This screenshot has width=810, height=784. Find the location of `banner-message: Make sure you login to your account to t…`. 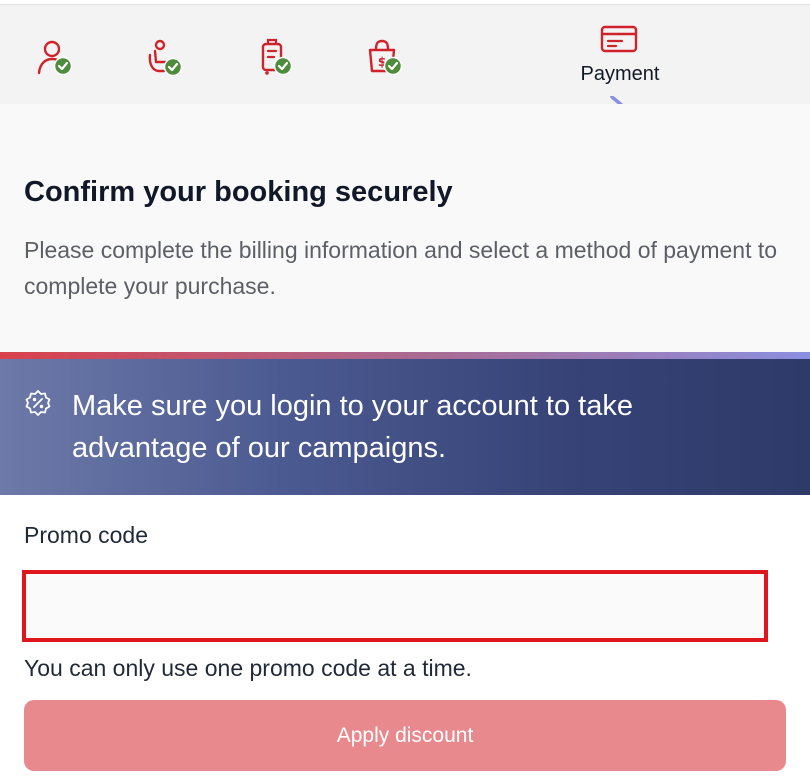

banner-message: Make sure you login to your account to t… is located at coordinates (352, 427).